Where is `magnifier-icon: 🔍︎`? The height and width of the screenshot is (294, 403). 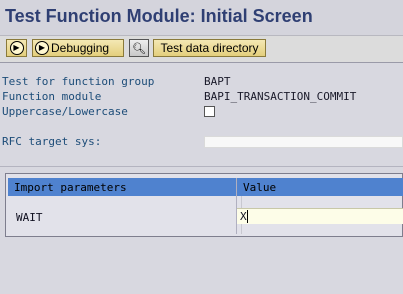
magnifier-icon: 🔍︎ is located at coordinates (139, 48).